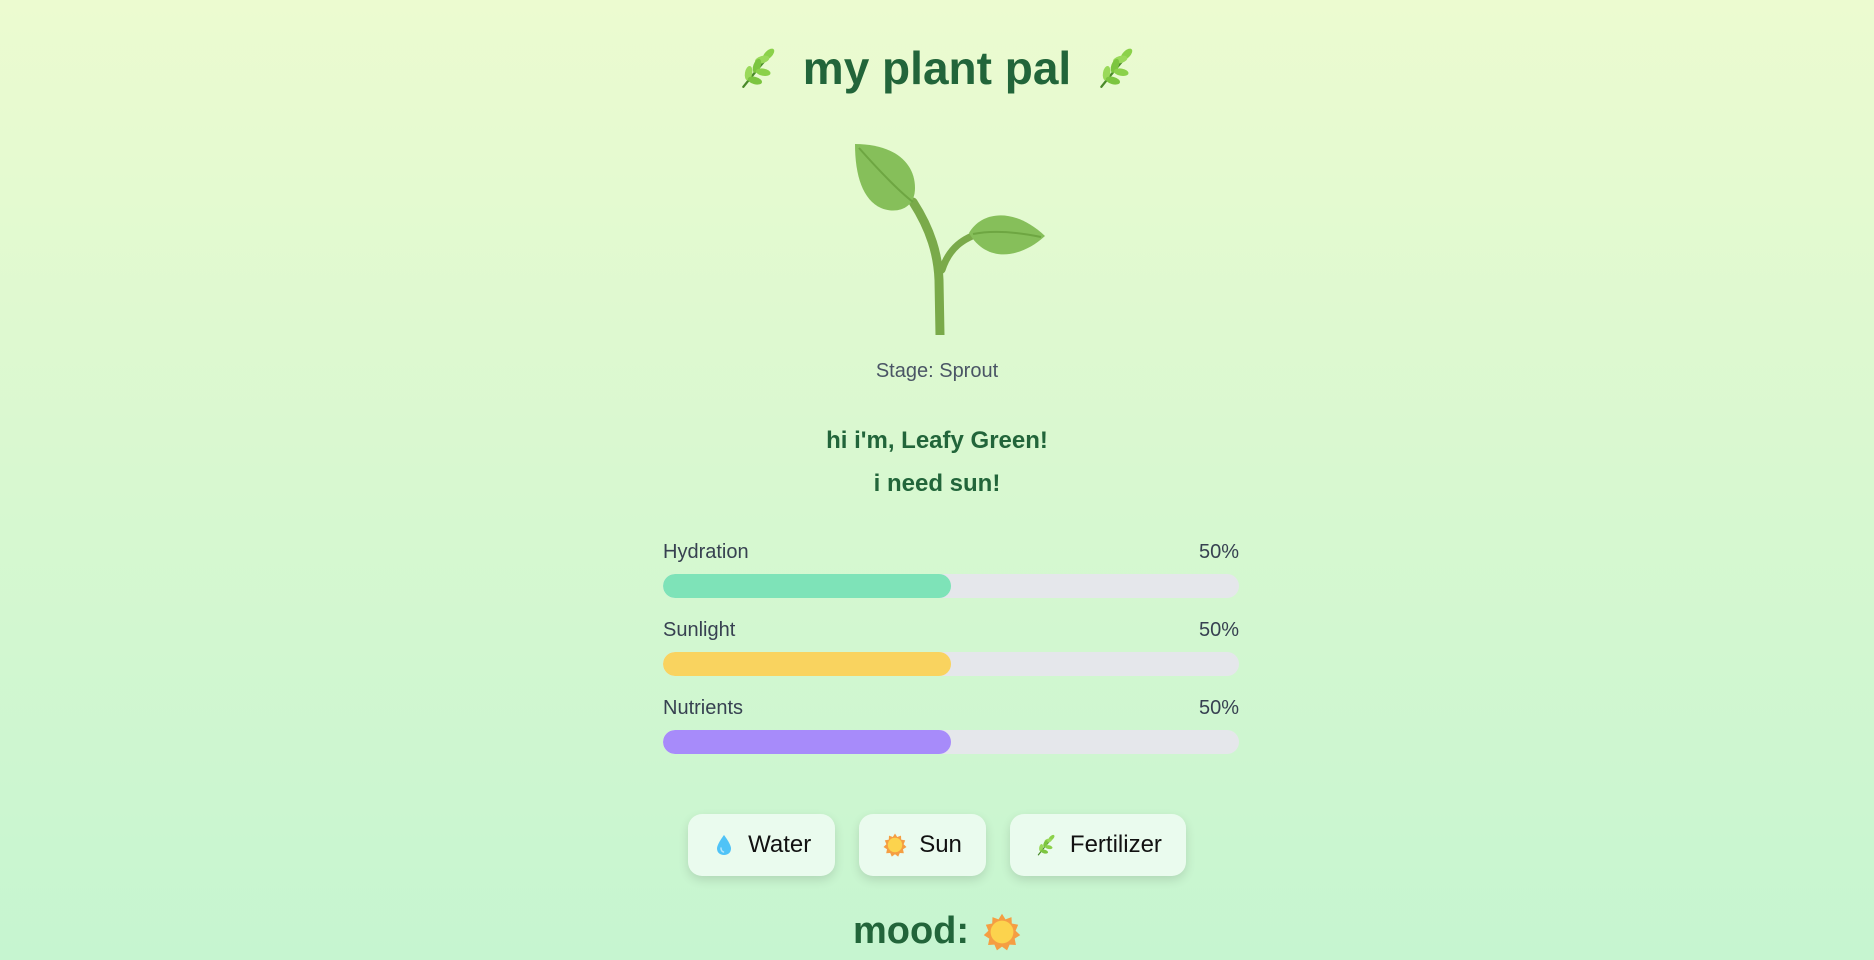 This screenshot has width=1874, height=960. I want to click on hydration-bar-fill, so click(807, 586).